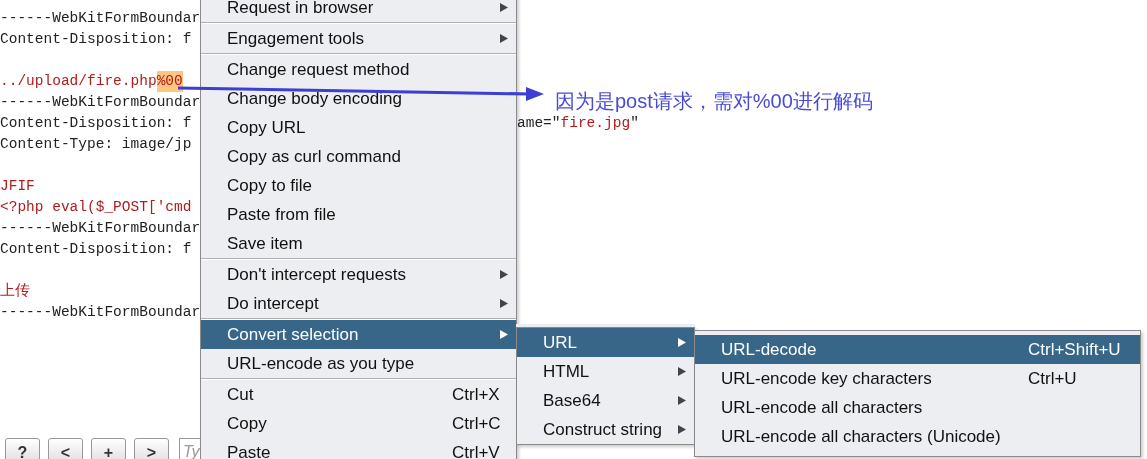  Describe the element at coordinates (17, 186) in the screenshot. I see `code-text: JFIF` at that location.